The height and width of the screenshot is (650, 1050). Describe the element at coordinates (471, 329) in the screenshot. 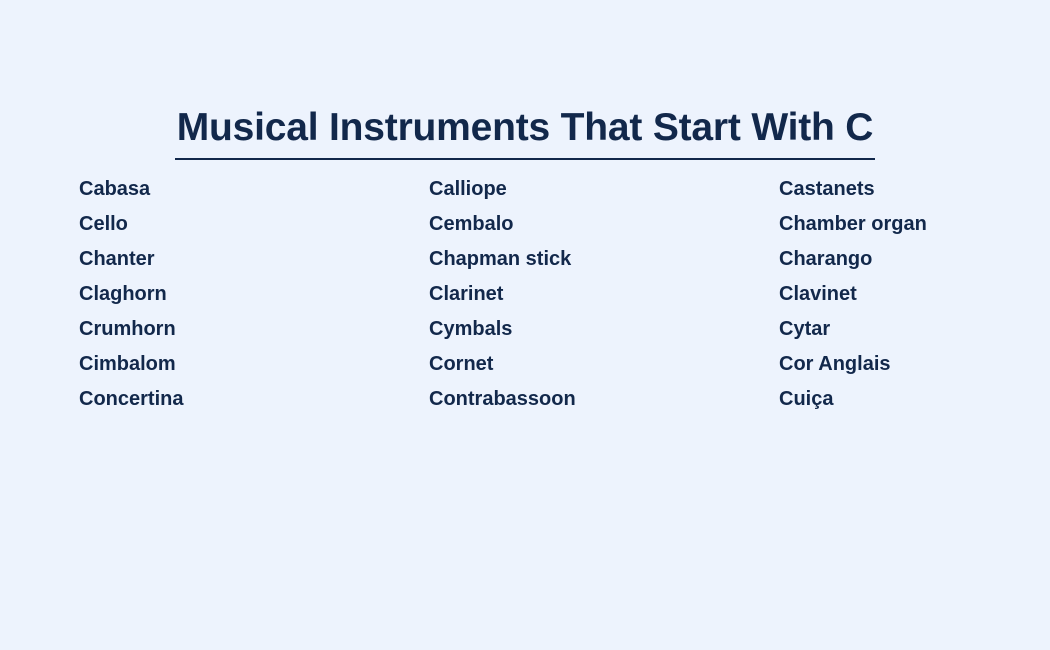

I see `list-item: Cymbals` at that location.